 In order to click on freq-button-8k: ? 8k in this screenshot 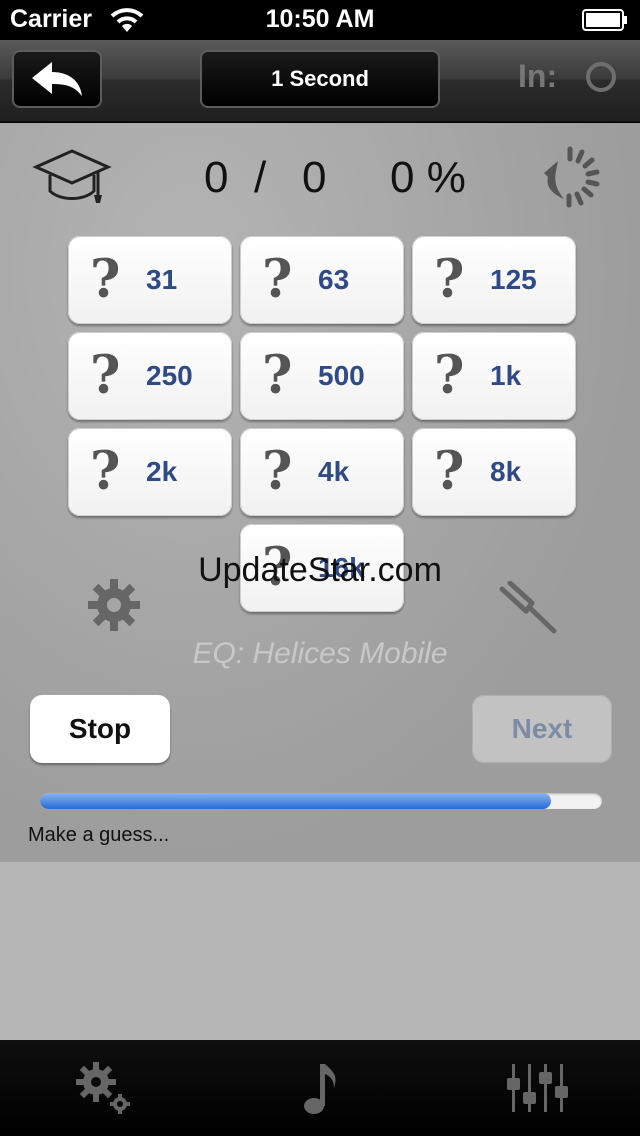, I will do `click(494, 472)`.